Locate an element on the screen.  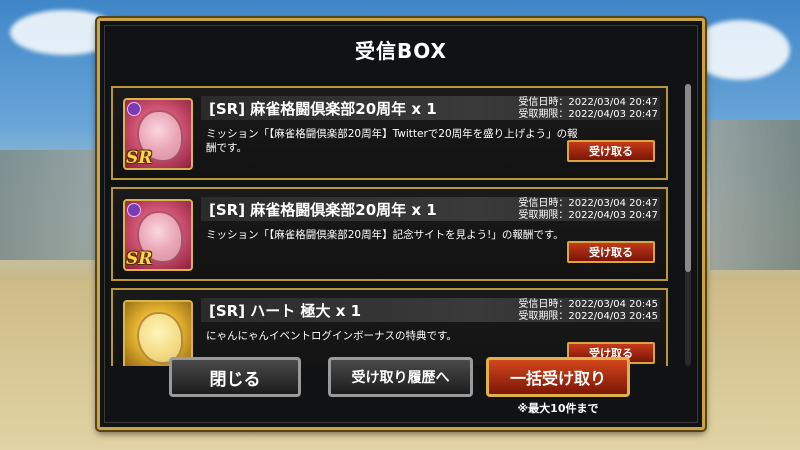
dialog-title: 受信BOX is located at coordinates (401, 51).